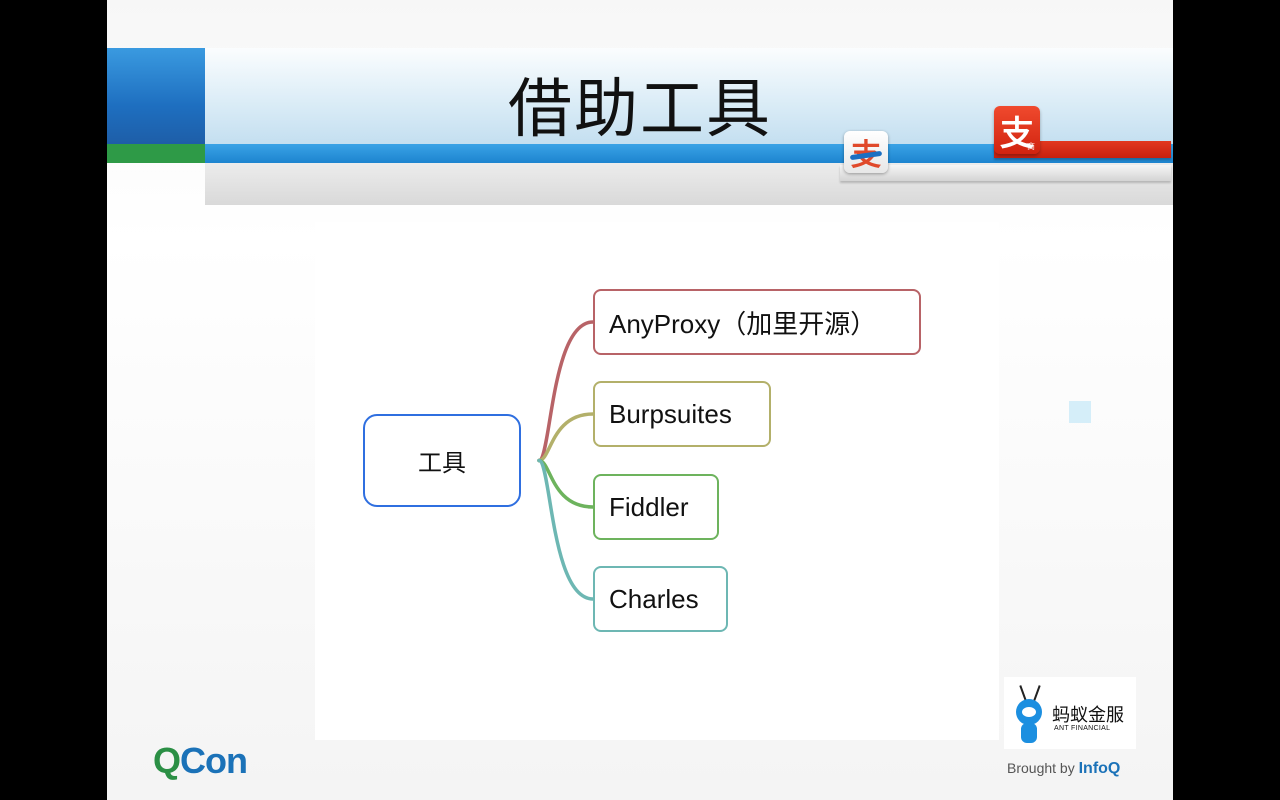  Describe the element at coordinates (1088, 715) in the screenshot. I see `ant-financial-cn: 蚂蚁金服` at that location.